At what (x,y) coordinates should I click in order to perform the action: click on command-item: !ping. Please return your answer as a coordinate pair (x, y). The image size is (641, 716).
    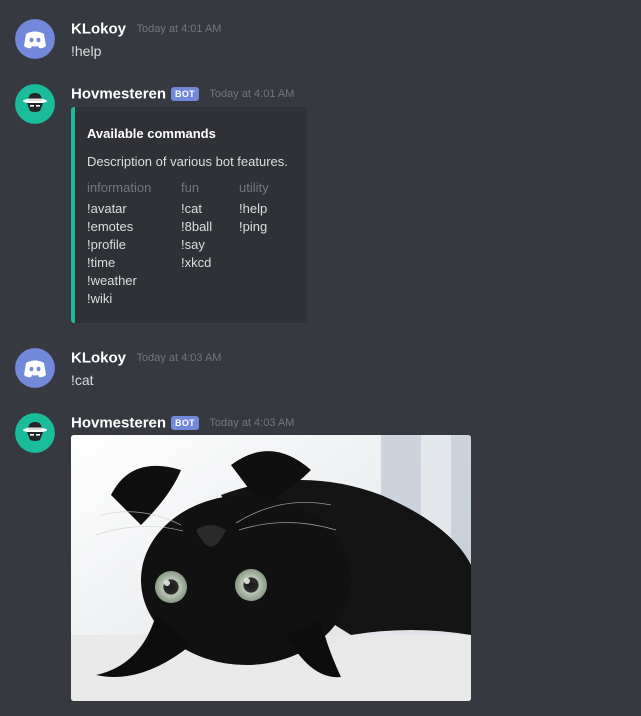
    Looking at the image, I should click on (253, 226).